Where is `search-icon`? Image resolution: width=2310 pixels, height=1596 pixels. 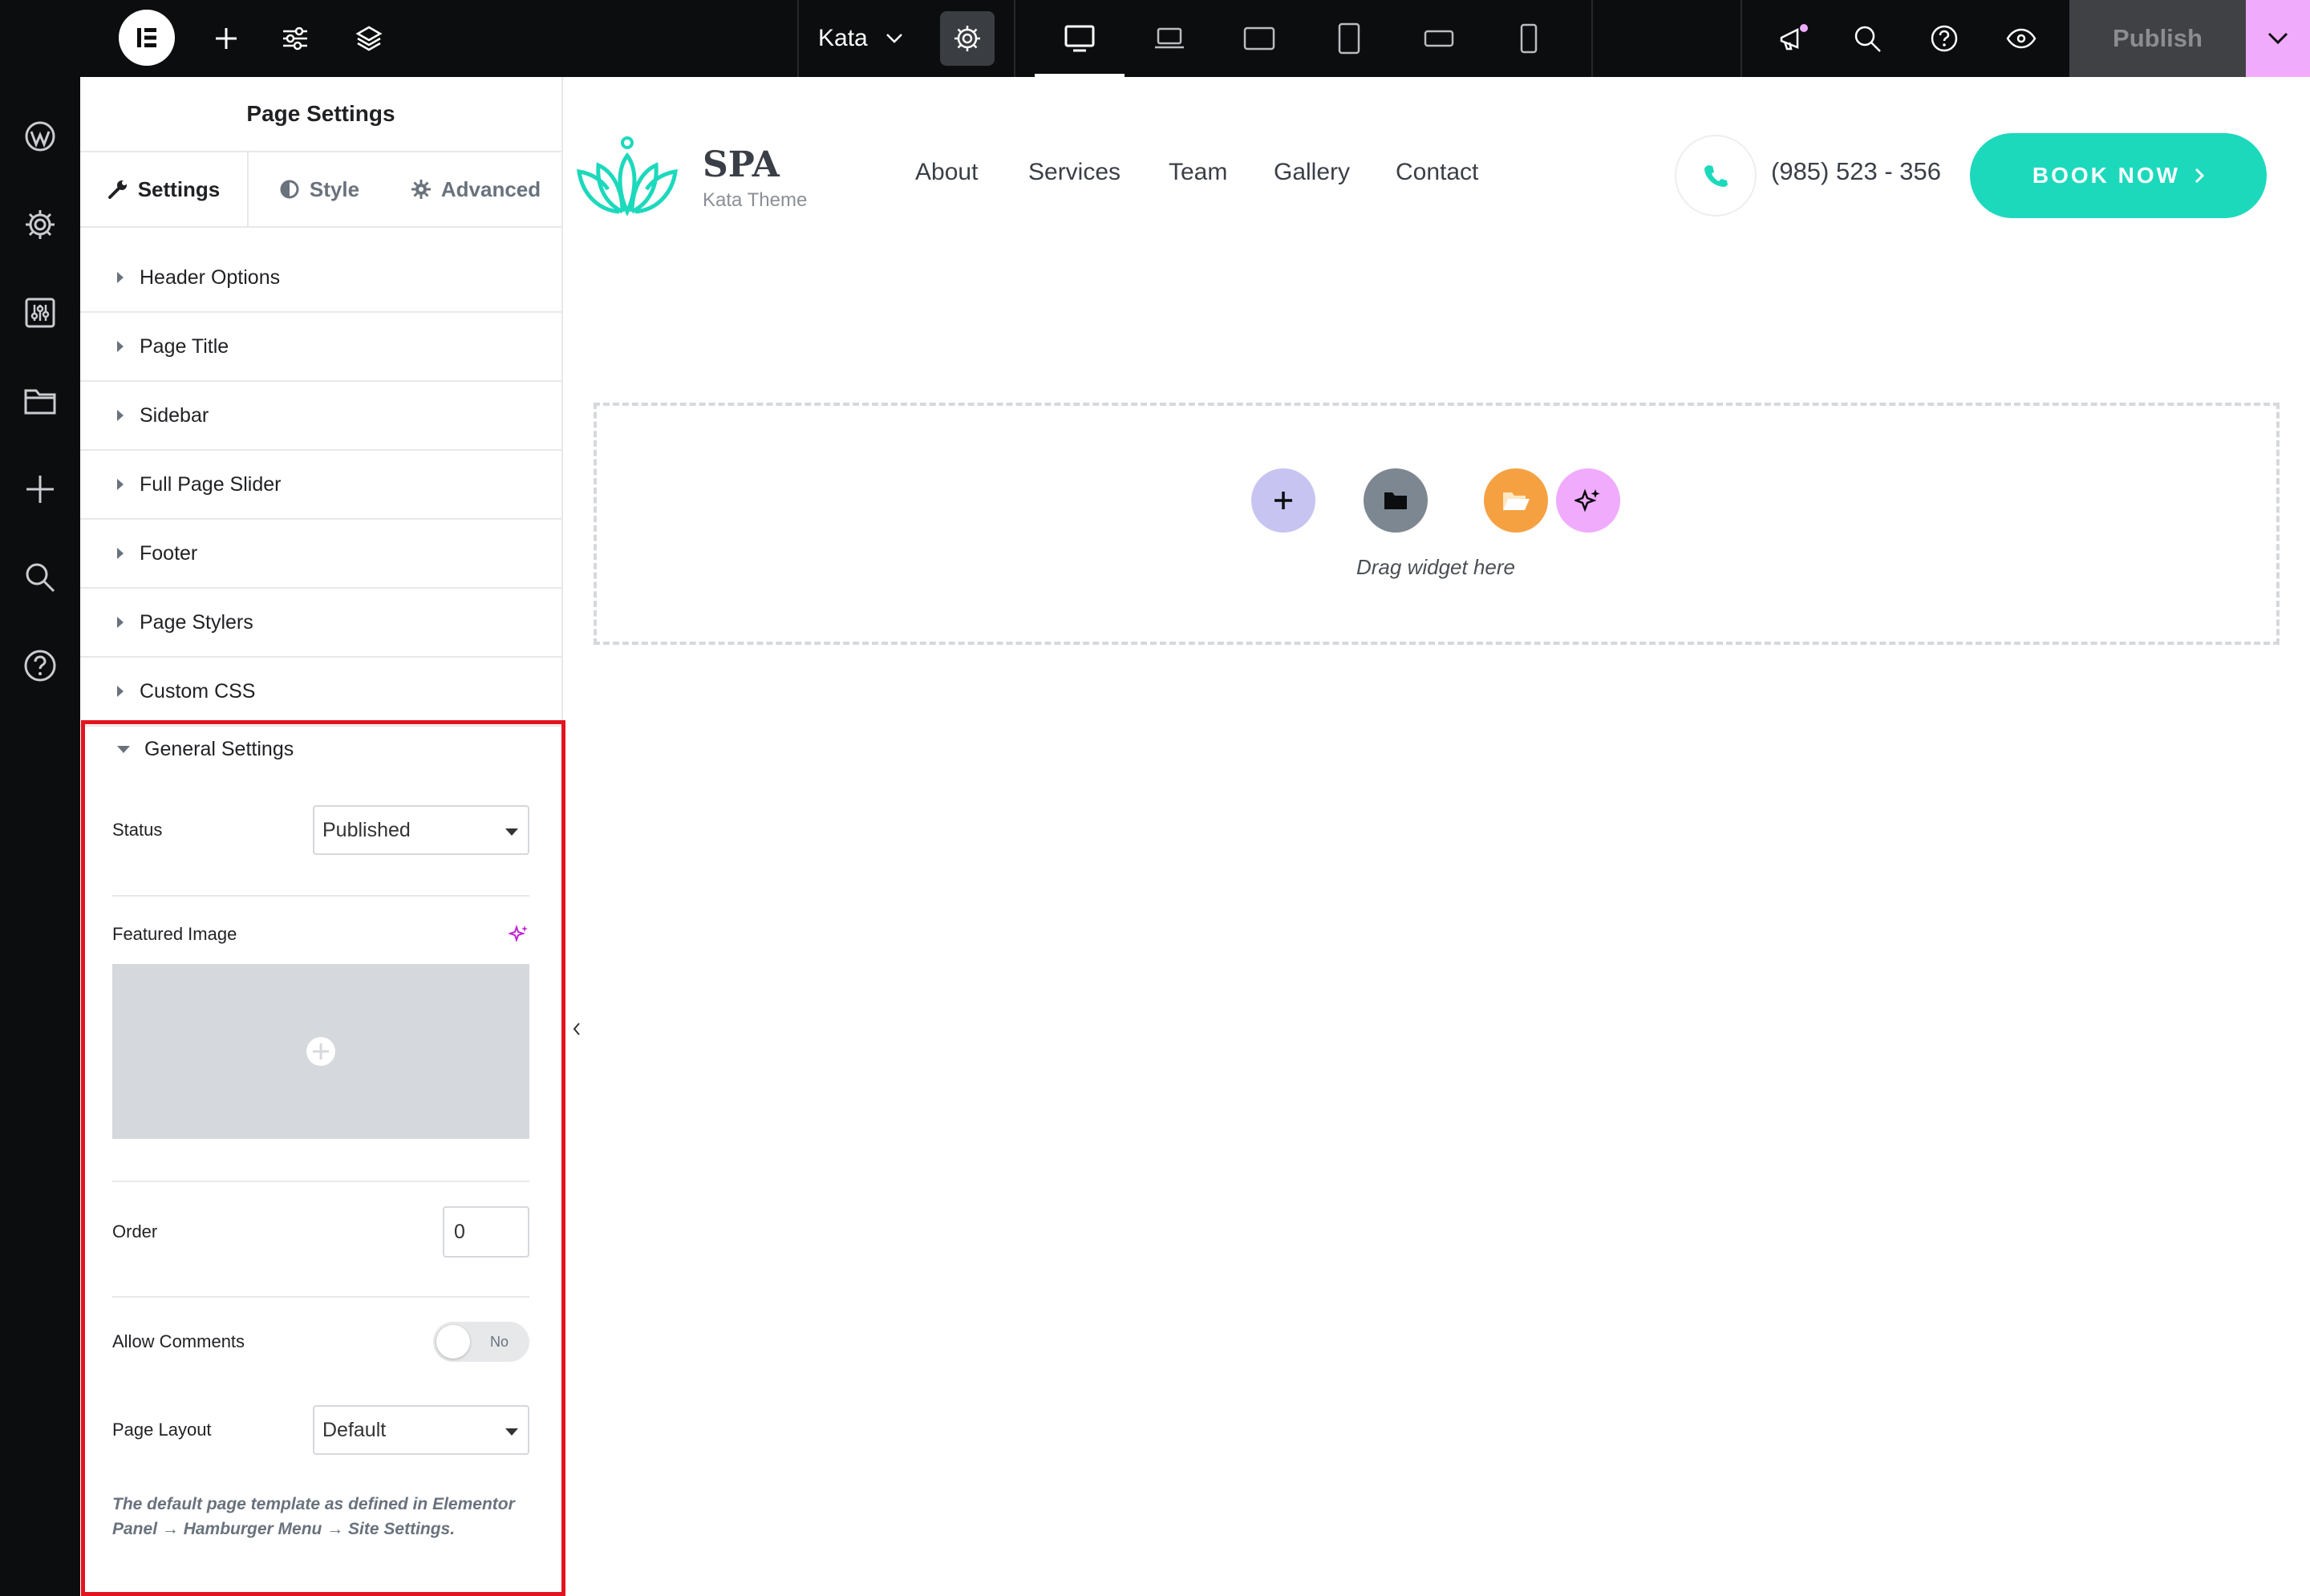
search-icon is located at coordinates (40, 577).